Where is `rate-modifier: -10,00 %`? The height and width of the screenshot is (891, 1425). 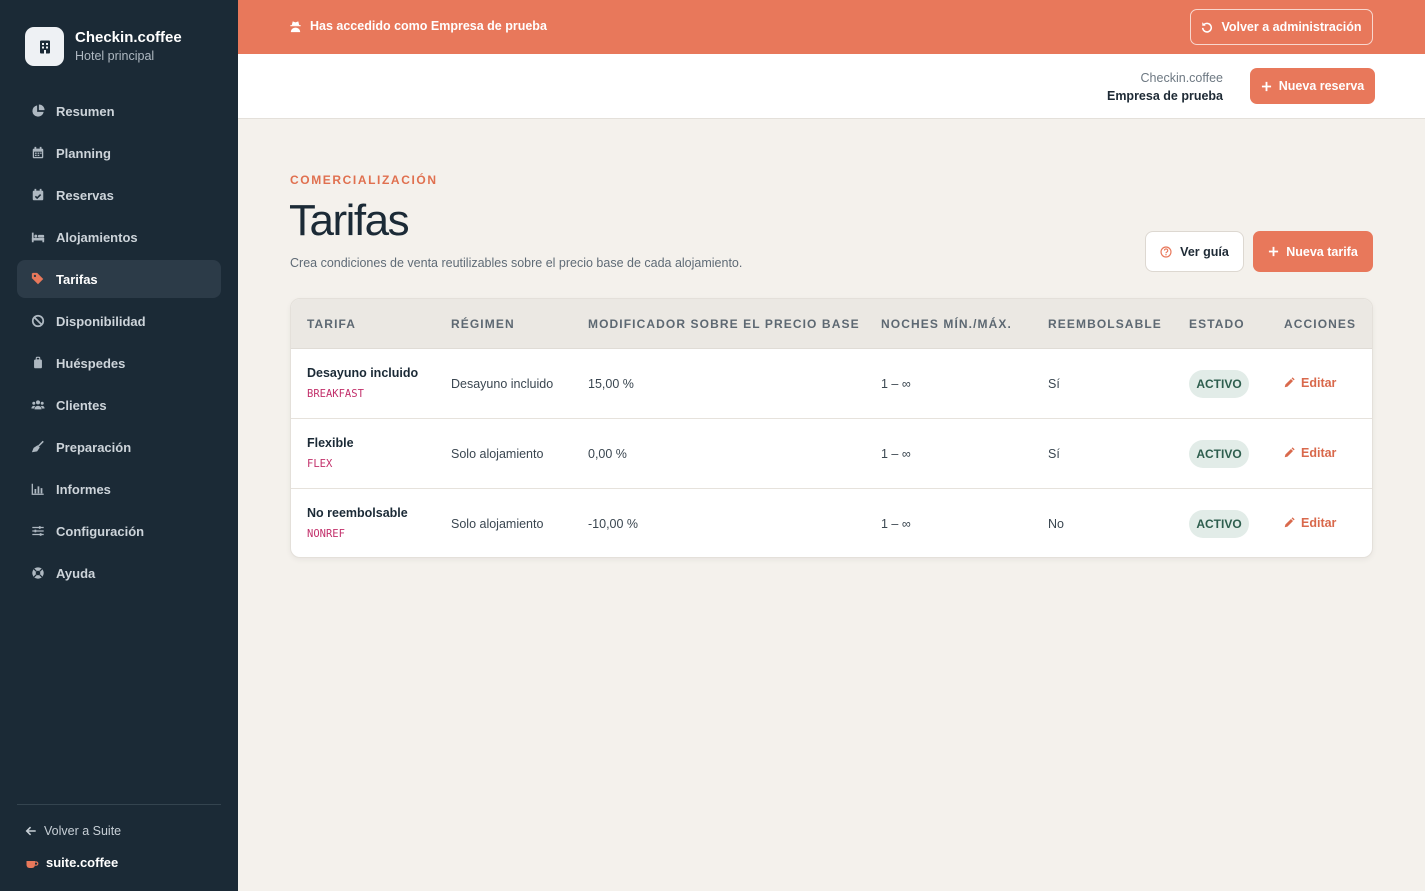
rate-modifier: -10,00 % is located at coordinates (613, 524).